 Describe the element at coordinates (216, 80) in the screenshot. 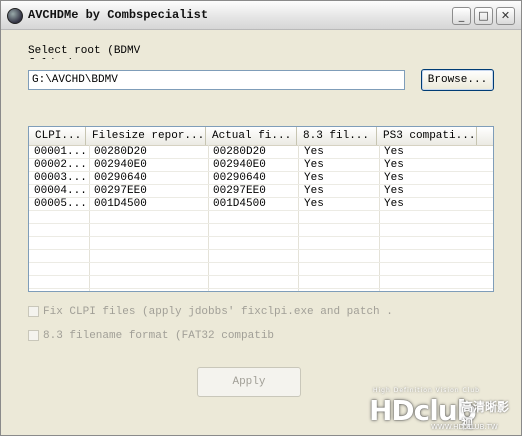

I see `root-path-input: G:\AVCHD\BDMV` at that location.